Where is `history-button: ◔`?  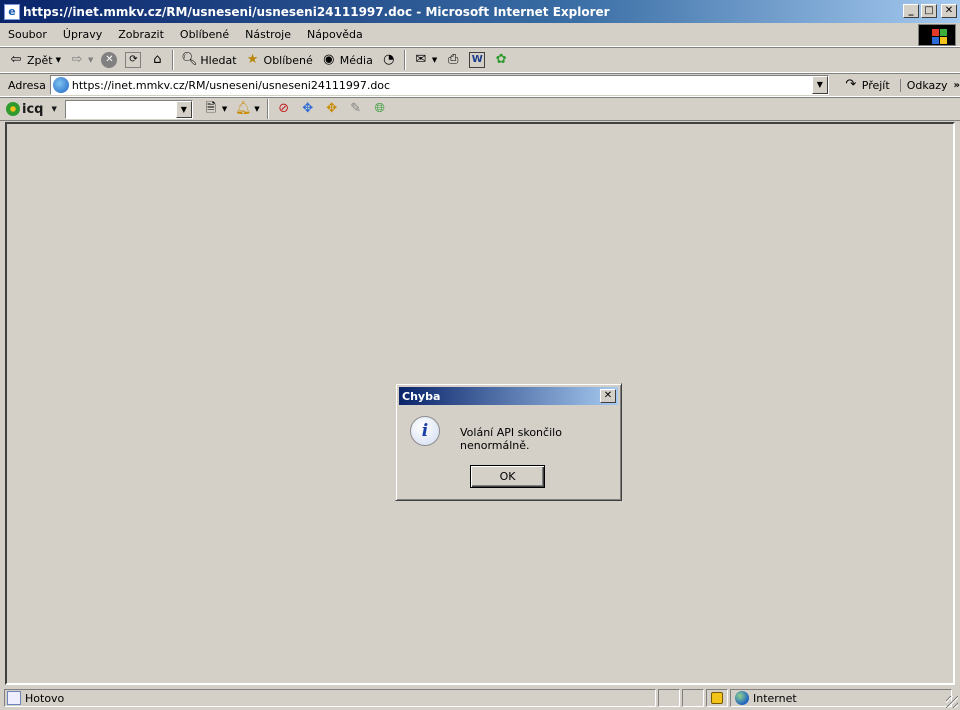
history-button: ◔ is located at coordinates (389, 60).